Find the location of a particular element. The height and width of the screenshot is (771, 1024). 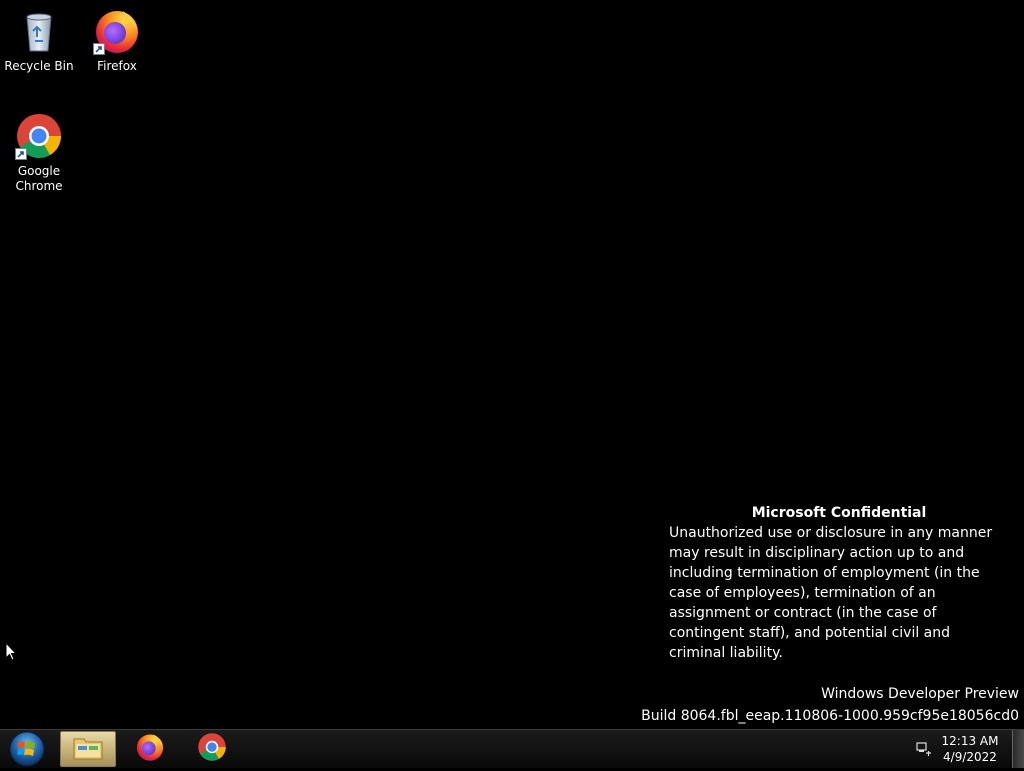

taskbar-chrome is located at coordinates (212, 749).